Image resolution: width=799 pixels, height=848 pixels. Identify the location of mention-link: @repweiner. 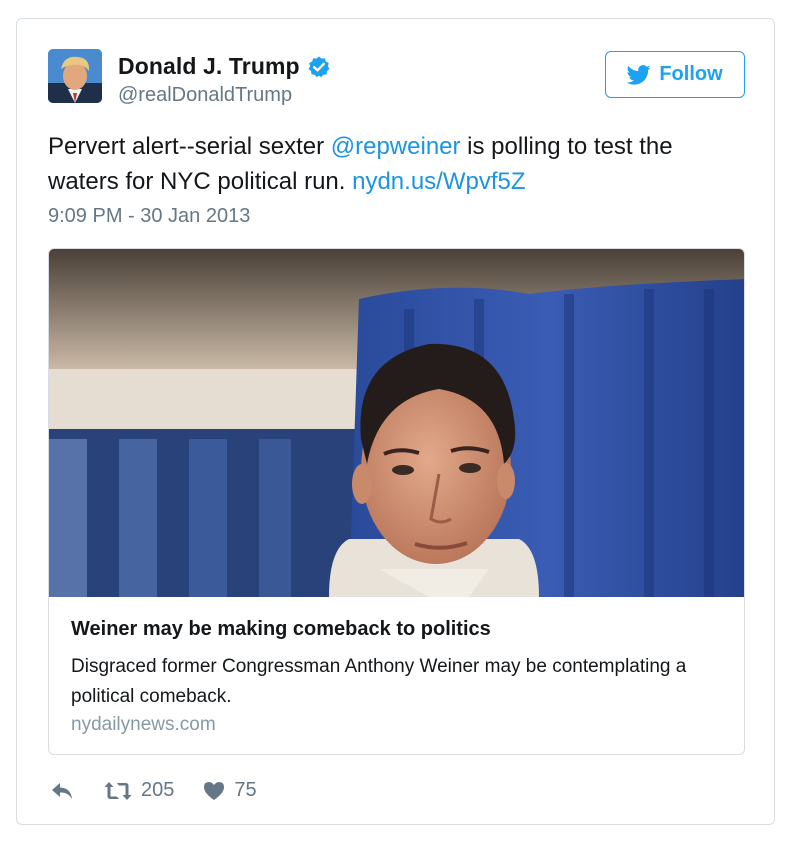
(396, 146).